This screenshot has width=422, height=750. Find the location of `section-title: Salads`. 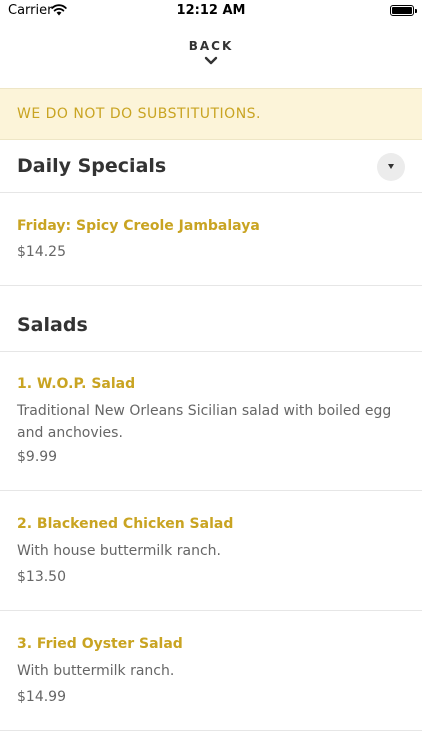

section-title: Salads is located at coordinates (52, 325).